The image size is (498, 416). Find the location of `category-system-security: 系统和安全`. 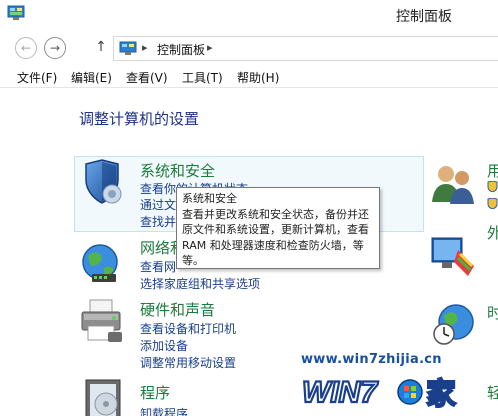

category-system-security: 系统和安全 is located at coordinates (177, 170).